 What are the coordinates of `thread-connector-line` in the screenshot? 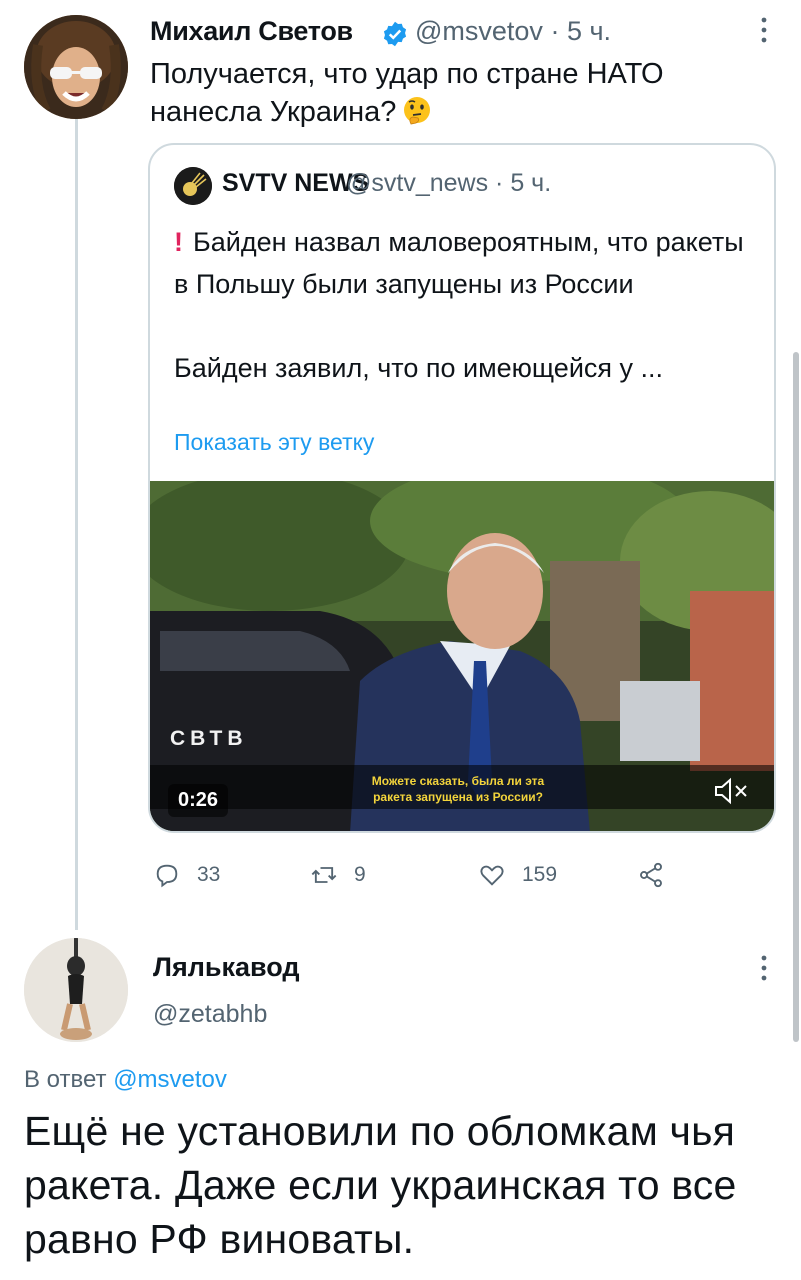 It's located at (76, 524).